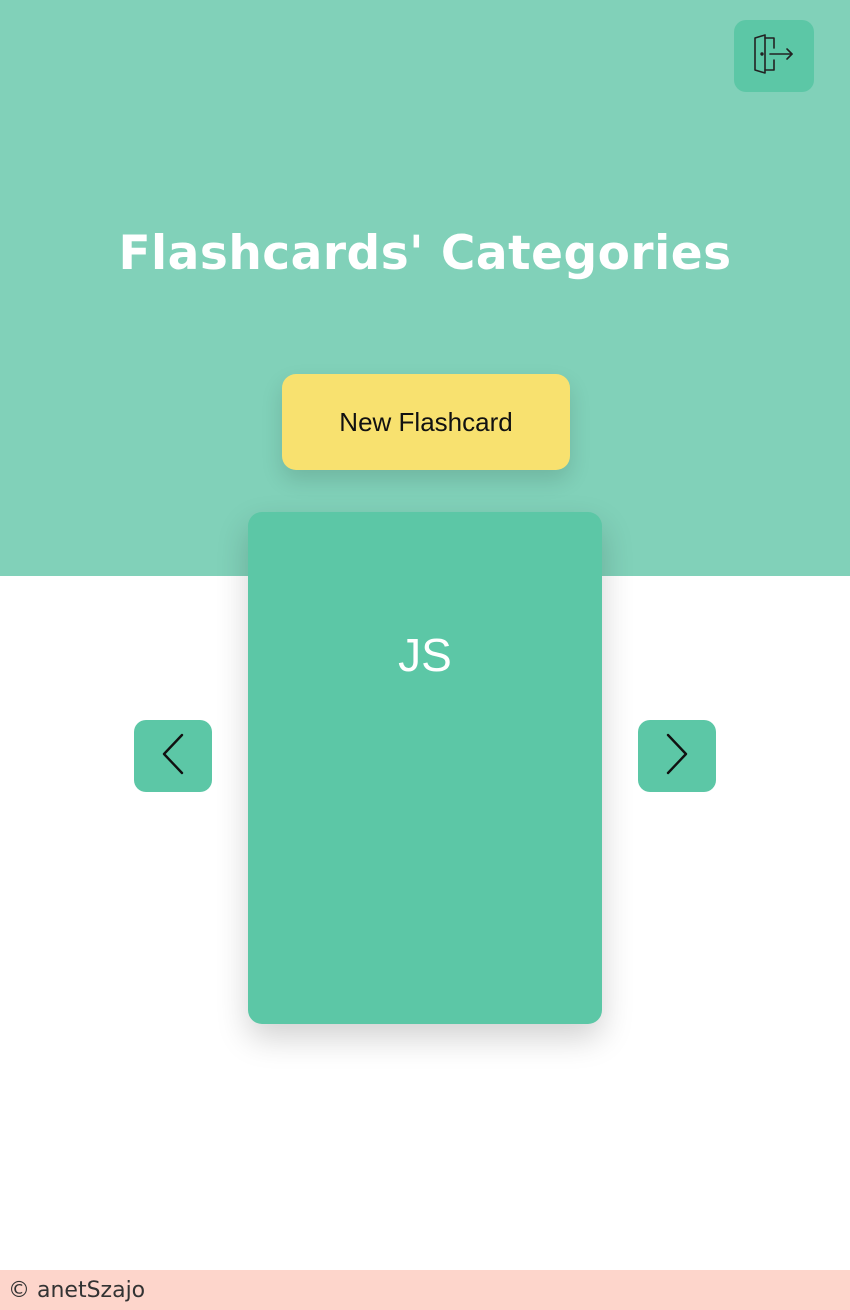  What do you see at coordinates (426, 422) in the screenshot?
I see `new-flashcard-button: New Flashcard` at bounding box center [426, 422].